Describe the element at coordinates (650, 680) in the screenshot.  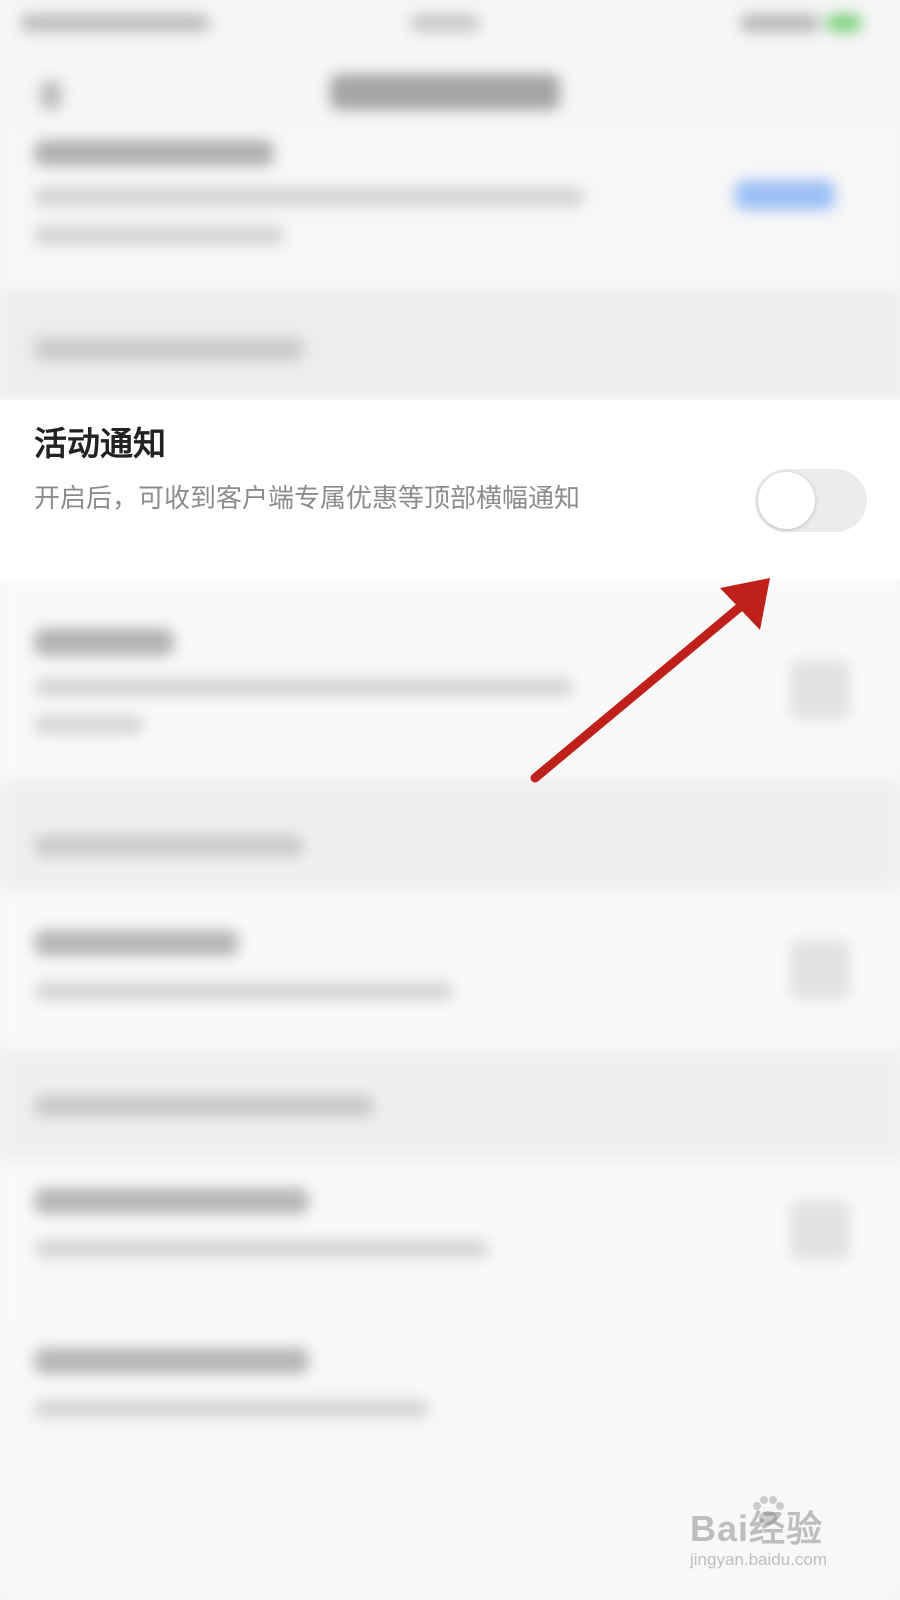
I see `annotation-arrow` at that location.